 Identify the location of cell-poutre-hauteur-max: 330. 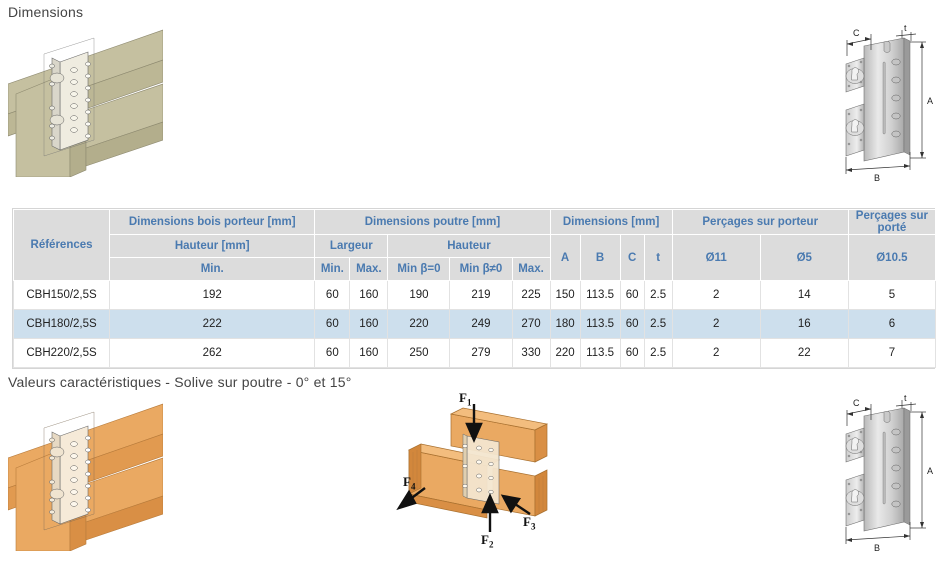
(531, 353).